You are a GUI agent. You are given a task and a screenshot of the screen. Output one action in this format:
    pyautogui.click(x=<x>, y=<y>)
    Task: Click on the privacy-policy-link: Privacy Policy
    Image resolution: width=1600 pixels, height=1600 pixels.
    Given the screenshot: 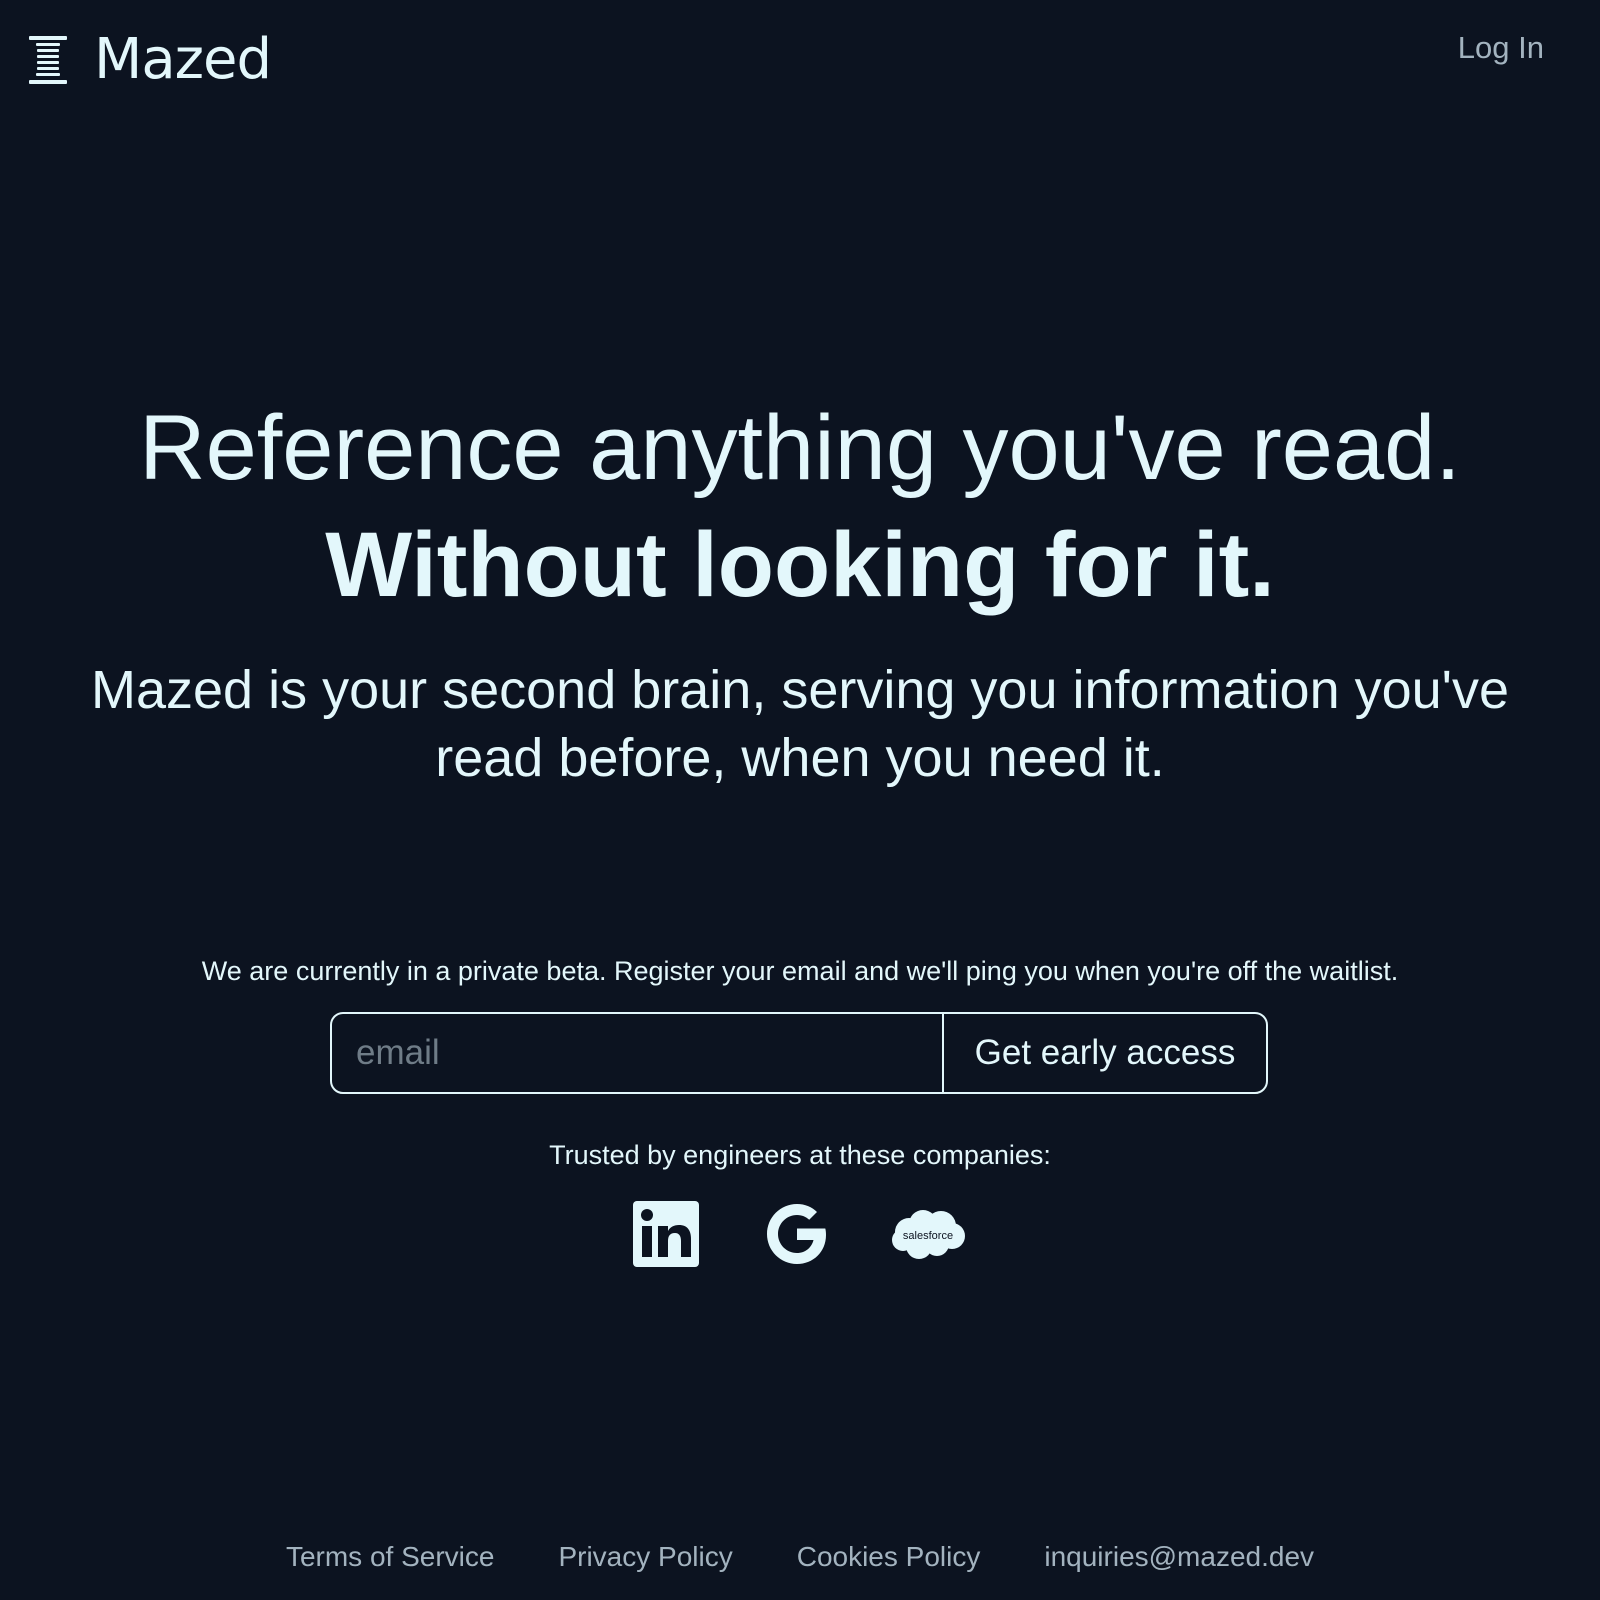 What is the action you would take?
    pyautogui.click(x=645, y=1557)
    